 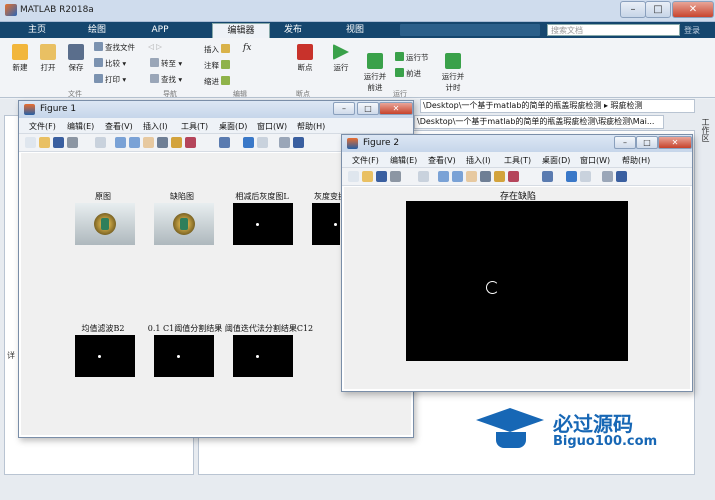 What do you see at coordinates (37, 30) in the screenshot?
I see `tab-home: 主页` at bounding box center [37, 30].